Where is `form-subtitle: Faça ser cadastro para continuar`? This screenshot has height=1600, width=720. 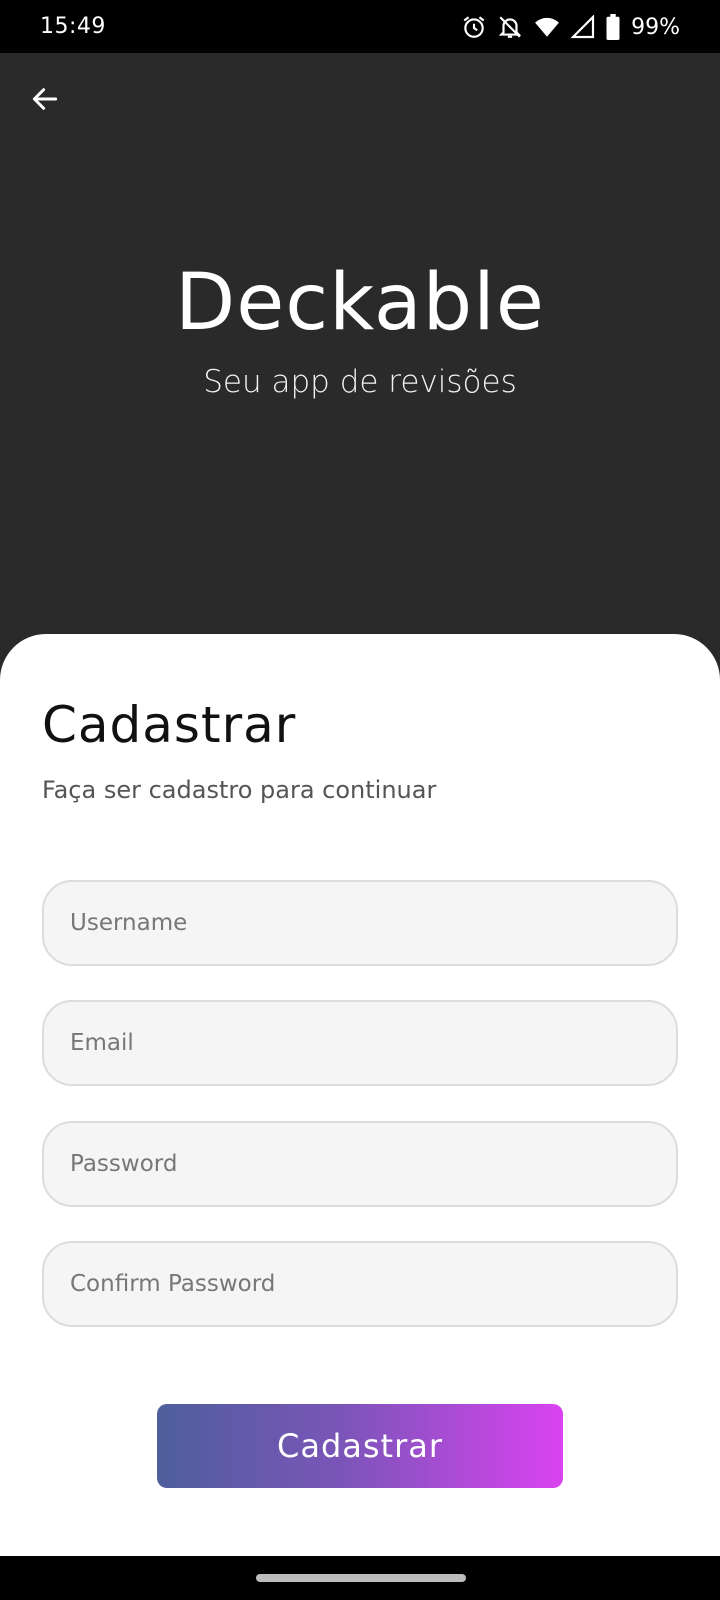 form-subtitle: Faça ser cadastro para continuar is located at coordinates (239, 790).